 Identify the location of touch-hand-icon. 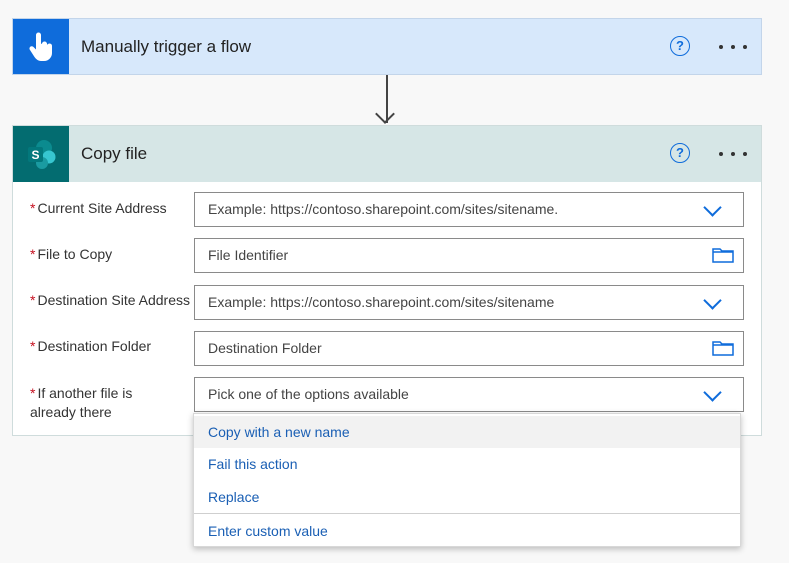
(40, 46).